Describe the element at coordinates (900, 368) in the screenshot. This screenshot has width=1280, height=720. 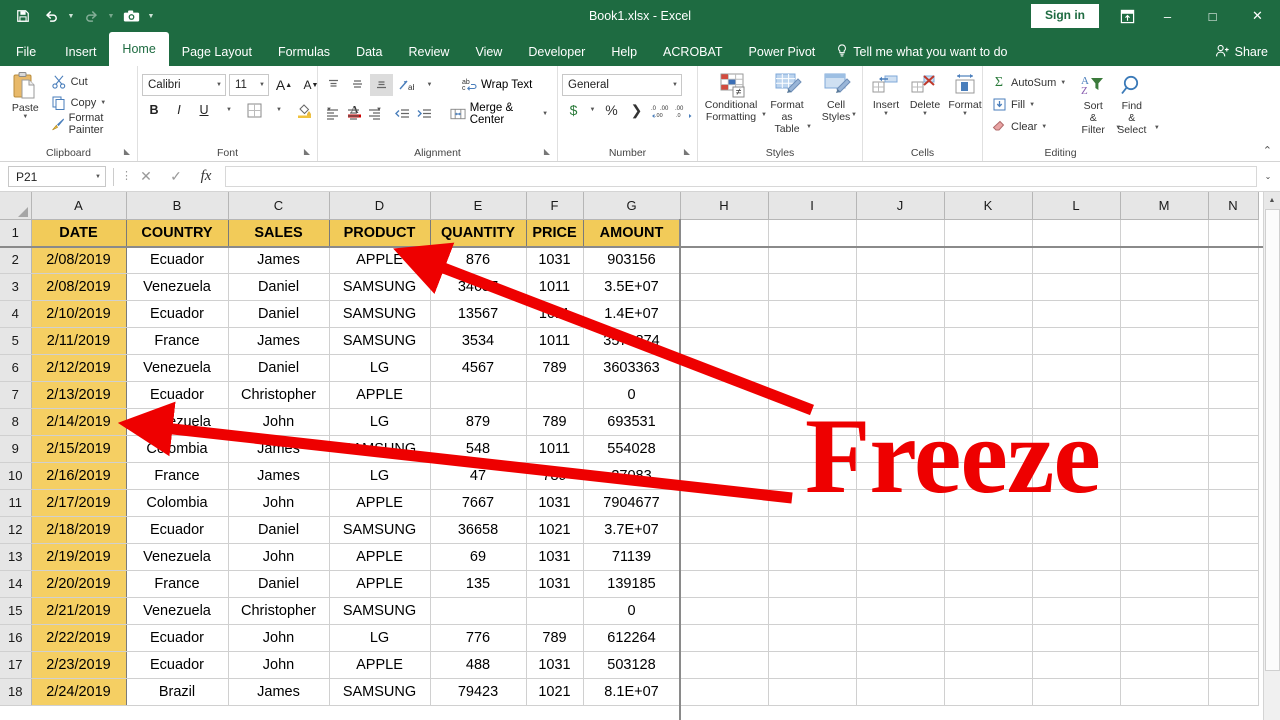
I see `cell-J6` at that location.